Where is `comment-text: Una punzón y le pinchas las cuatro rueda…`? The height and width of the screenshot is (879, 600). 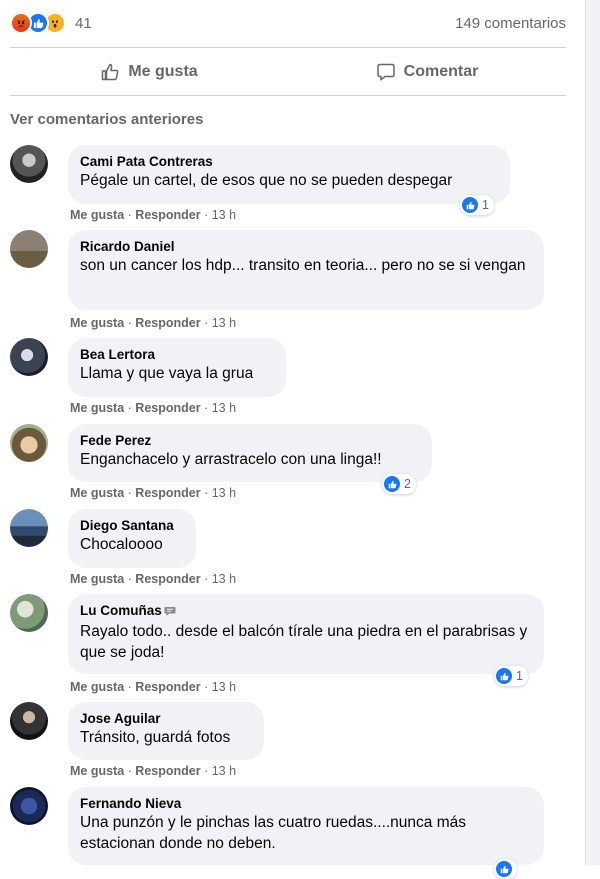 comment-text: Una punzón y le pinchas las cuatro rueda… is located at coordinates (273, 833).